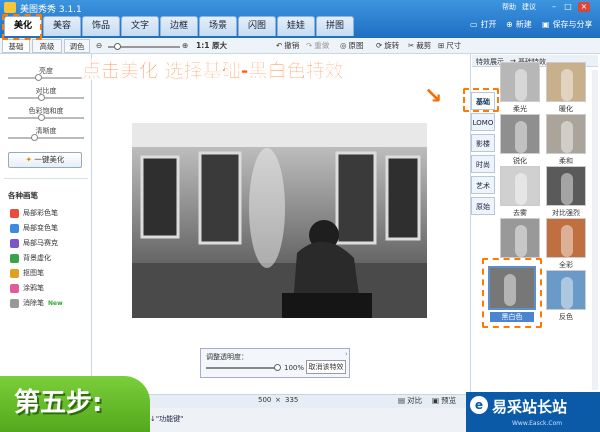 This screenshot has width=600, height=432. What do you see at coordinates (55, 303) in the screenshot?
I see `new-badge: New` at bounding box center [55, 303].